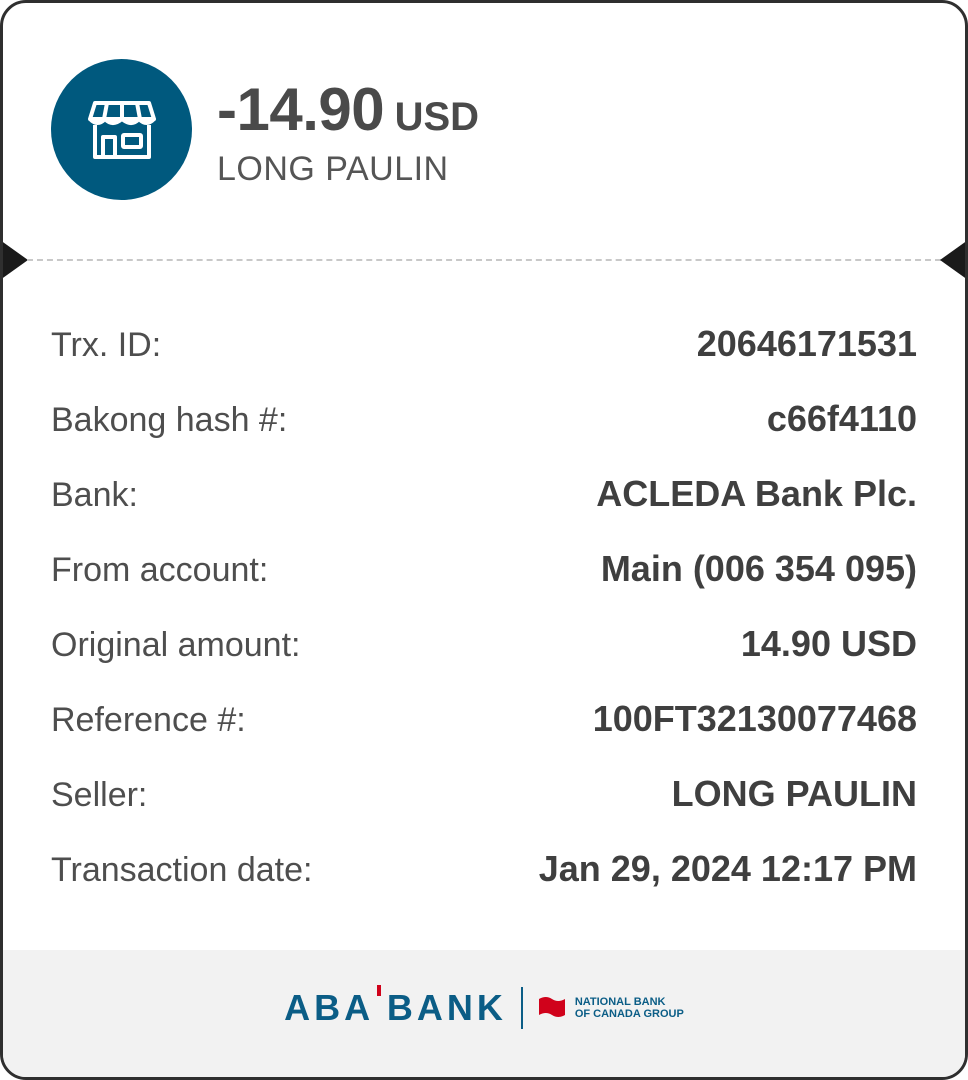  What do you see at coordinates (160, 570) in the screenshot?
I see `detail-label: From account:` at bounding box center [160, 570].